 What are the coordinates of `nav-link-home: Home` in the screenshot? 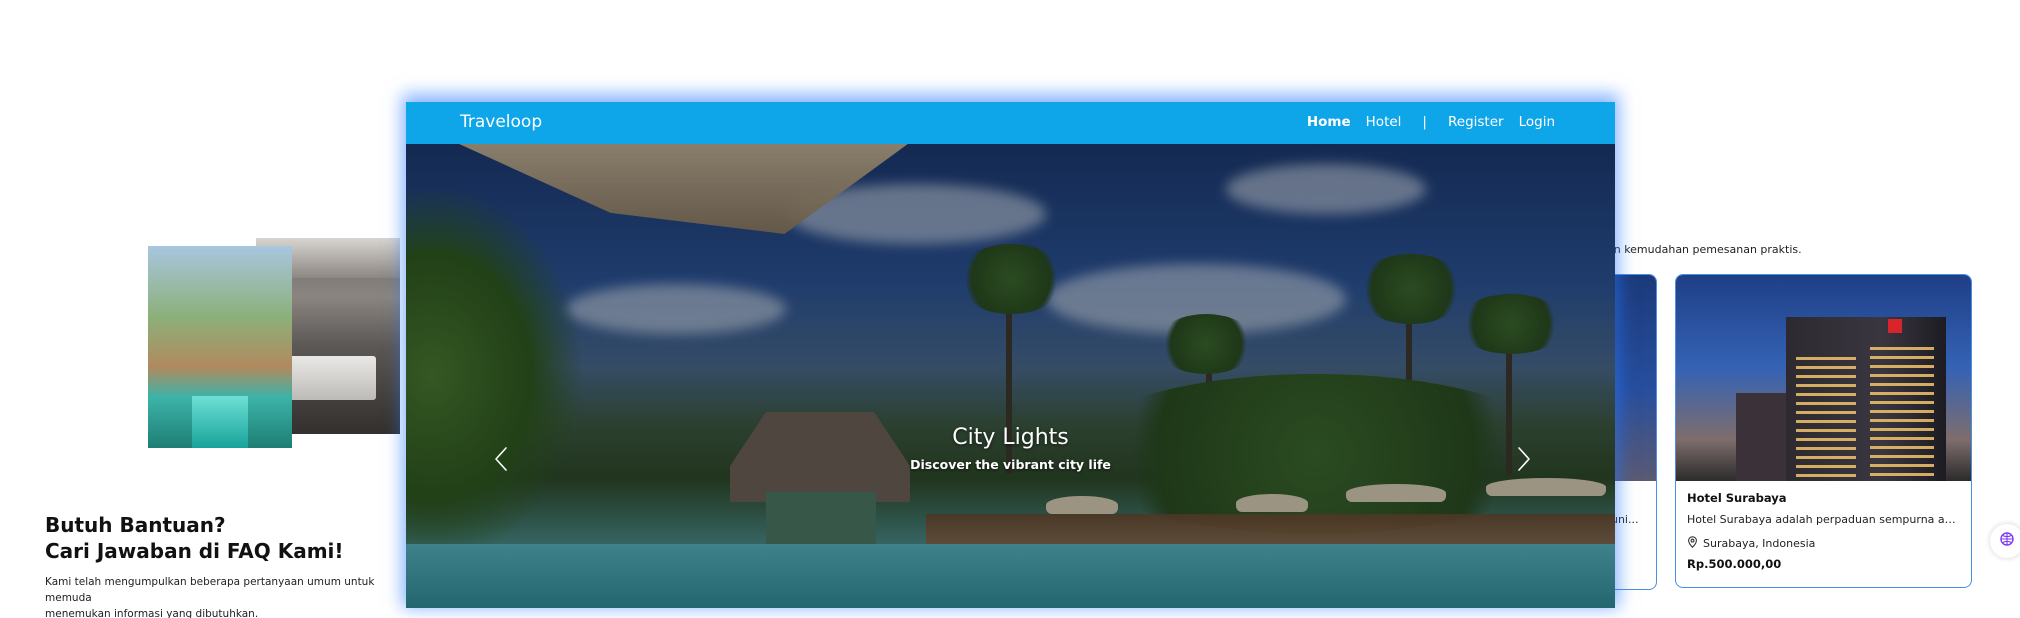 It's located at (1329, 122).